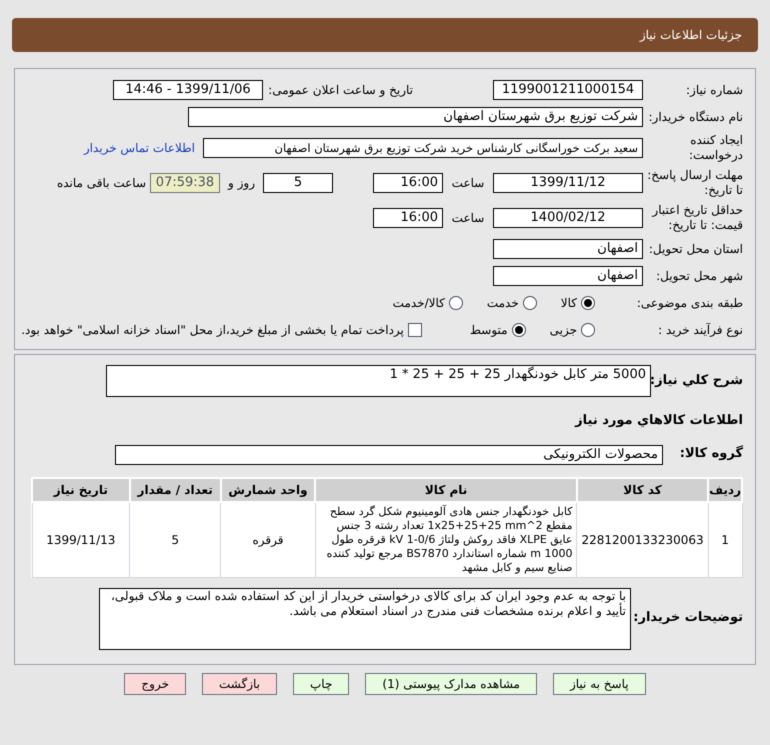 The image size is (770, 745). Describe the element at coordinates (389, 454) in the screenshot. I see `value-field: محصولات الکترونیکی` at that location.